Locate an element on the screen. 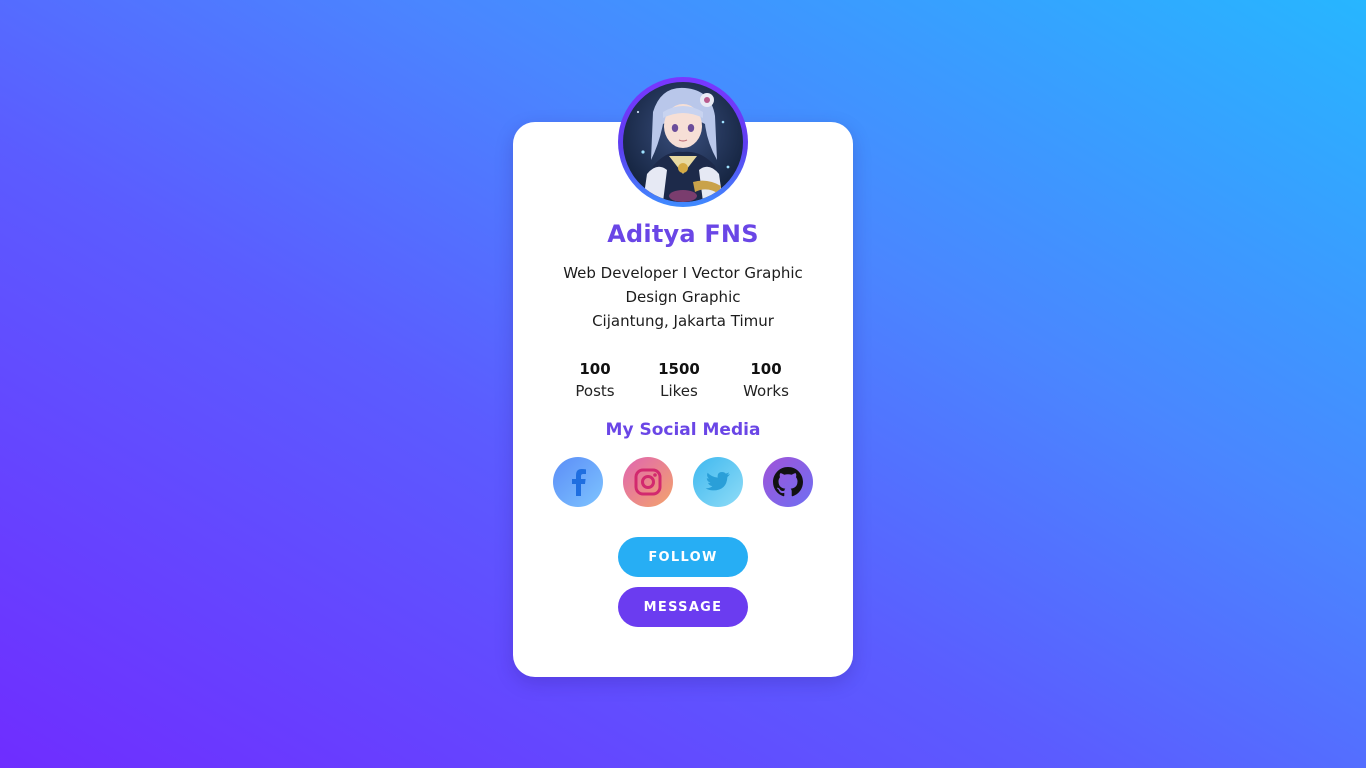  facebook-link is located at coordinates (578, 482).